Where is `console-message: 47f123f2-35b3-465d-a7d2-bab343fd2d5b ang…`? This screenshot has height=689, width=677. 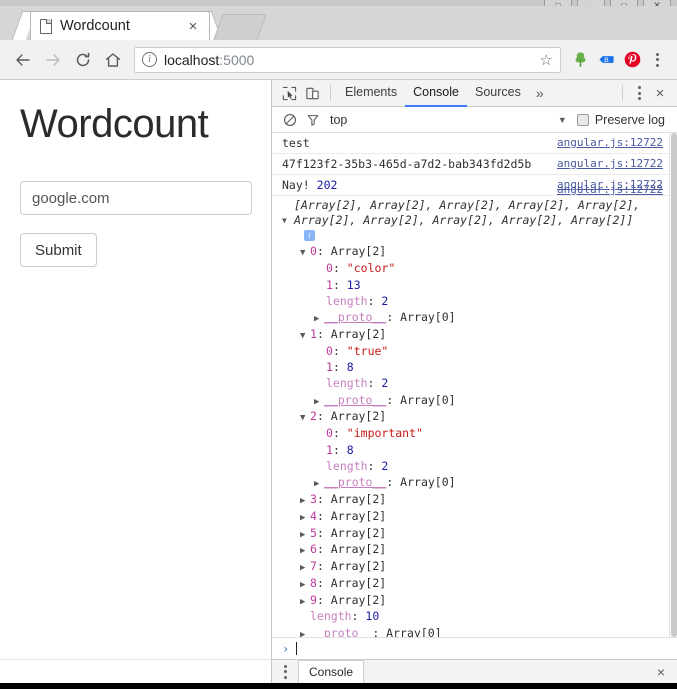 console-message: 47f123f2-35b3-465d-a7d2-bab343fd2d5b ang… is located at coordinates (474, 164).